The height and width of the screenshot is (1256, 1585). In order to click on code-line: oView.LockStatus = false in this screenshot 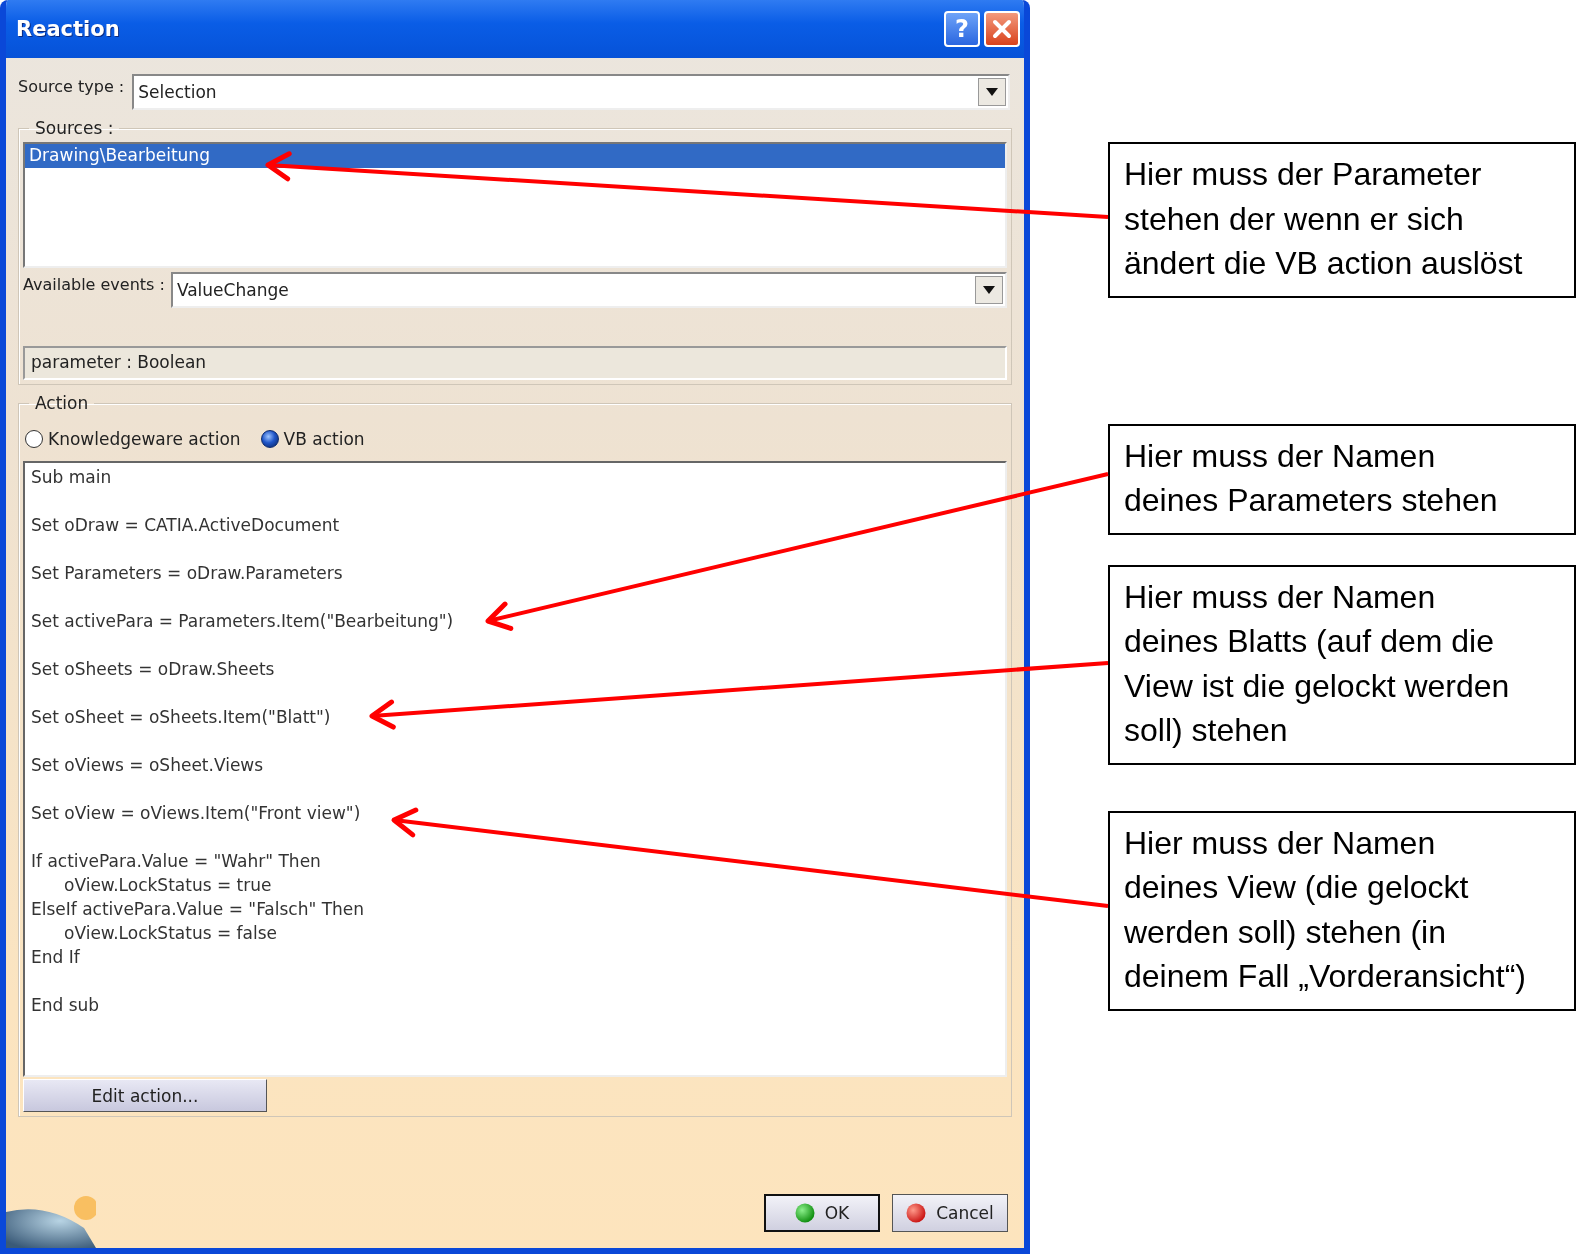, I will do `click(170, 933)`.